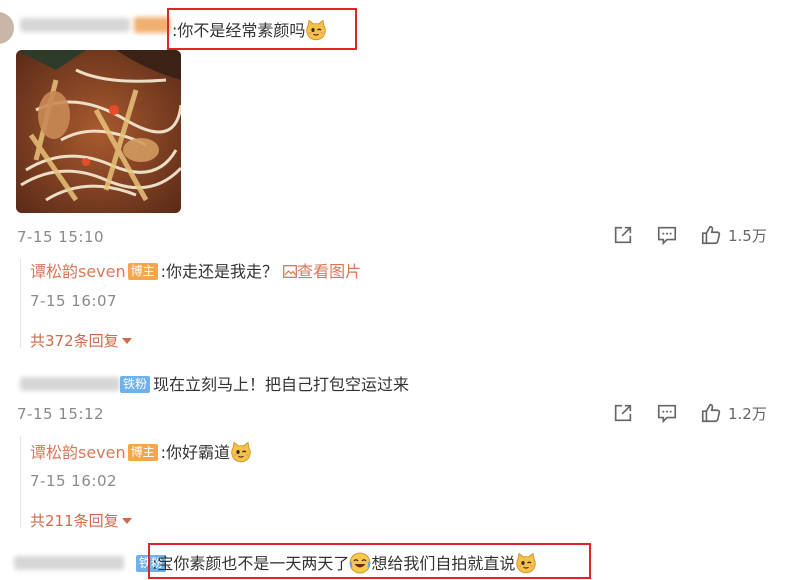  Describe the element at coordinates (74, 301) in the screenshot. I see `reply-time: 7-15 16:07` at that location.